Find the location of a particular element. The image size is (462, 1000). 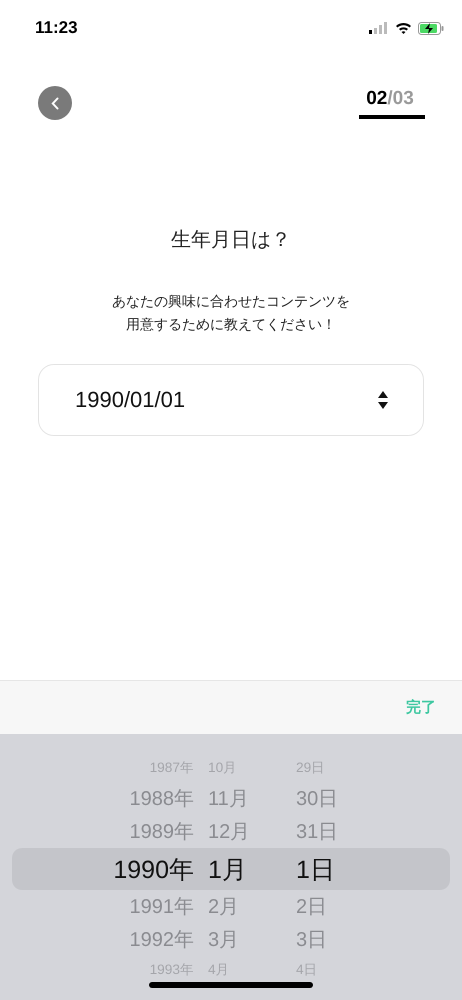

battery-charging-icon is located at coordinates (431, 28).